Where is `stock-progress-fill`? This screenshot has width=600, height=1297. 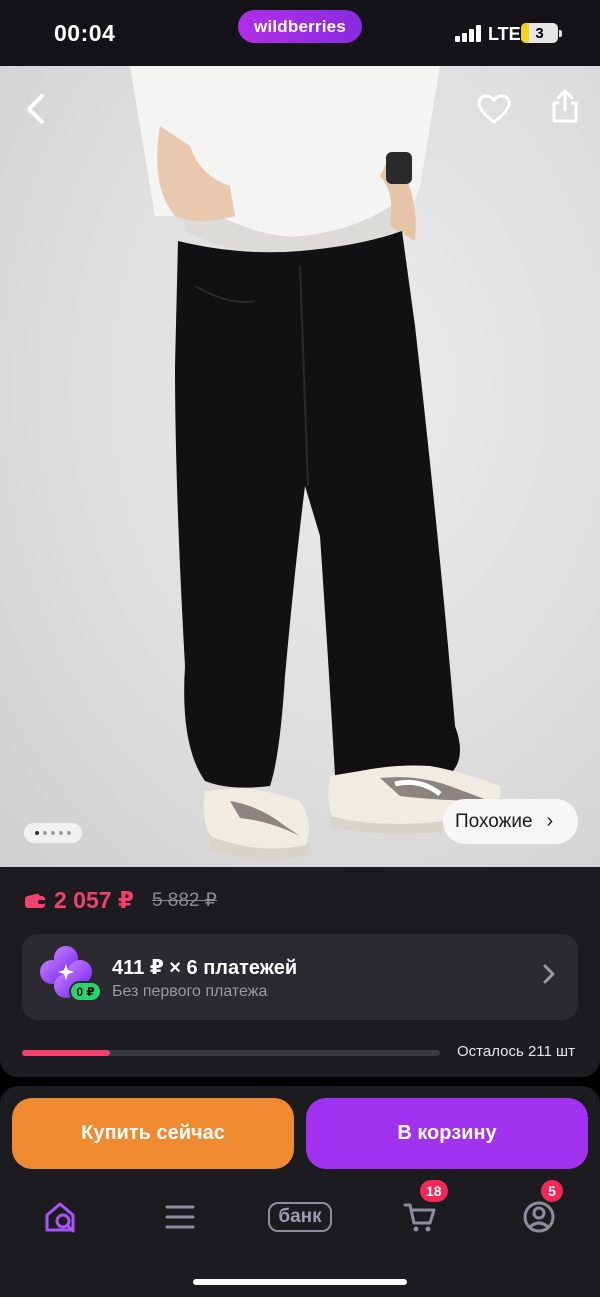 stock-progress-fill is located at coordinates (66, 1053).